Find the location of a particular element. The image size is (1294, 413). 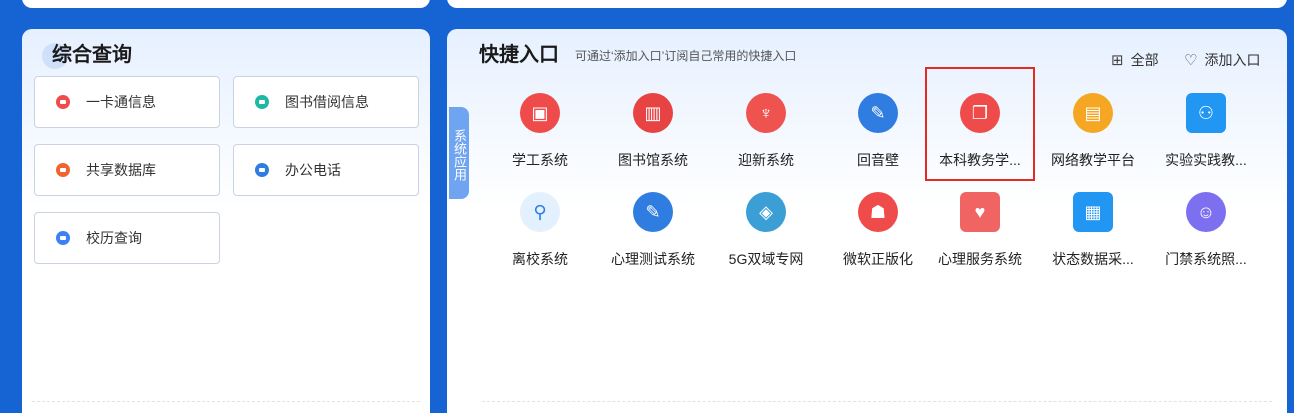

leaf-icon is located at coordinates (262, 102).